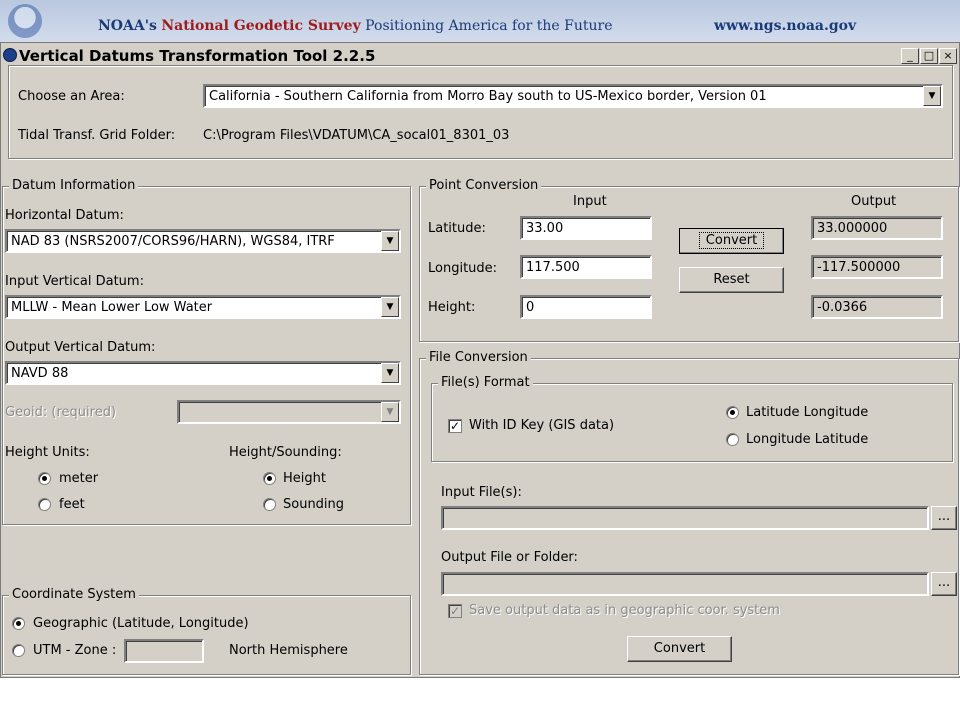 The image size is (960, 720). What do you see at coordinates (732, 439) in the screenshot?
I see `lon-lat-radio` at bounding box center [732, 439].